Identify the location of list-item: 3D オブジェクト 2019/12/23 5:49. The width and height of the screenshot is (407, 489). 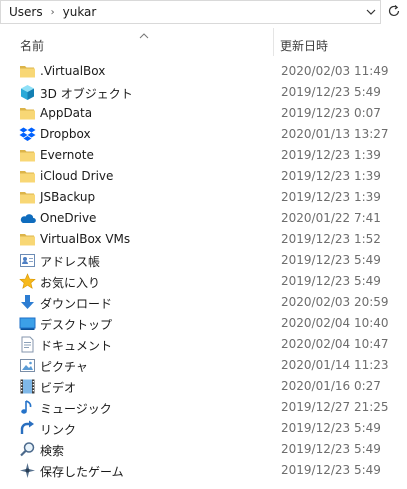
(203, 92).